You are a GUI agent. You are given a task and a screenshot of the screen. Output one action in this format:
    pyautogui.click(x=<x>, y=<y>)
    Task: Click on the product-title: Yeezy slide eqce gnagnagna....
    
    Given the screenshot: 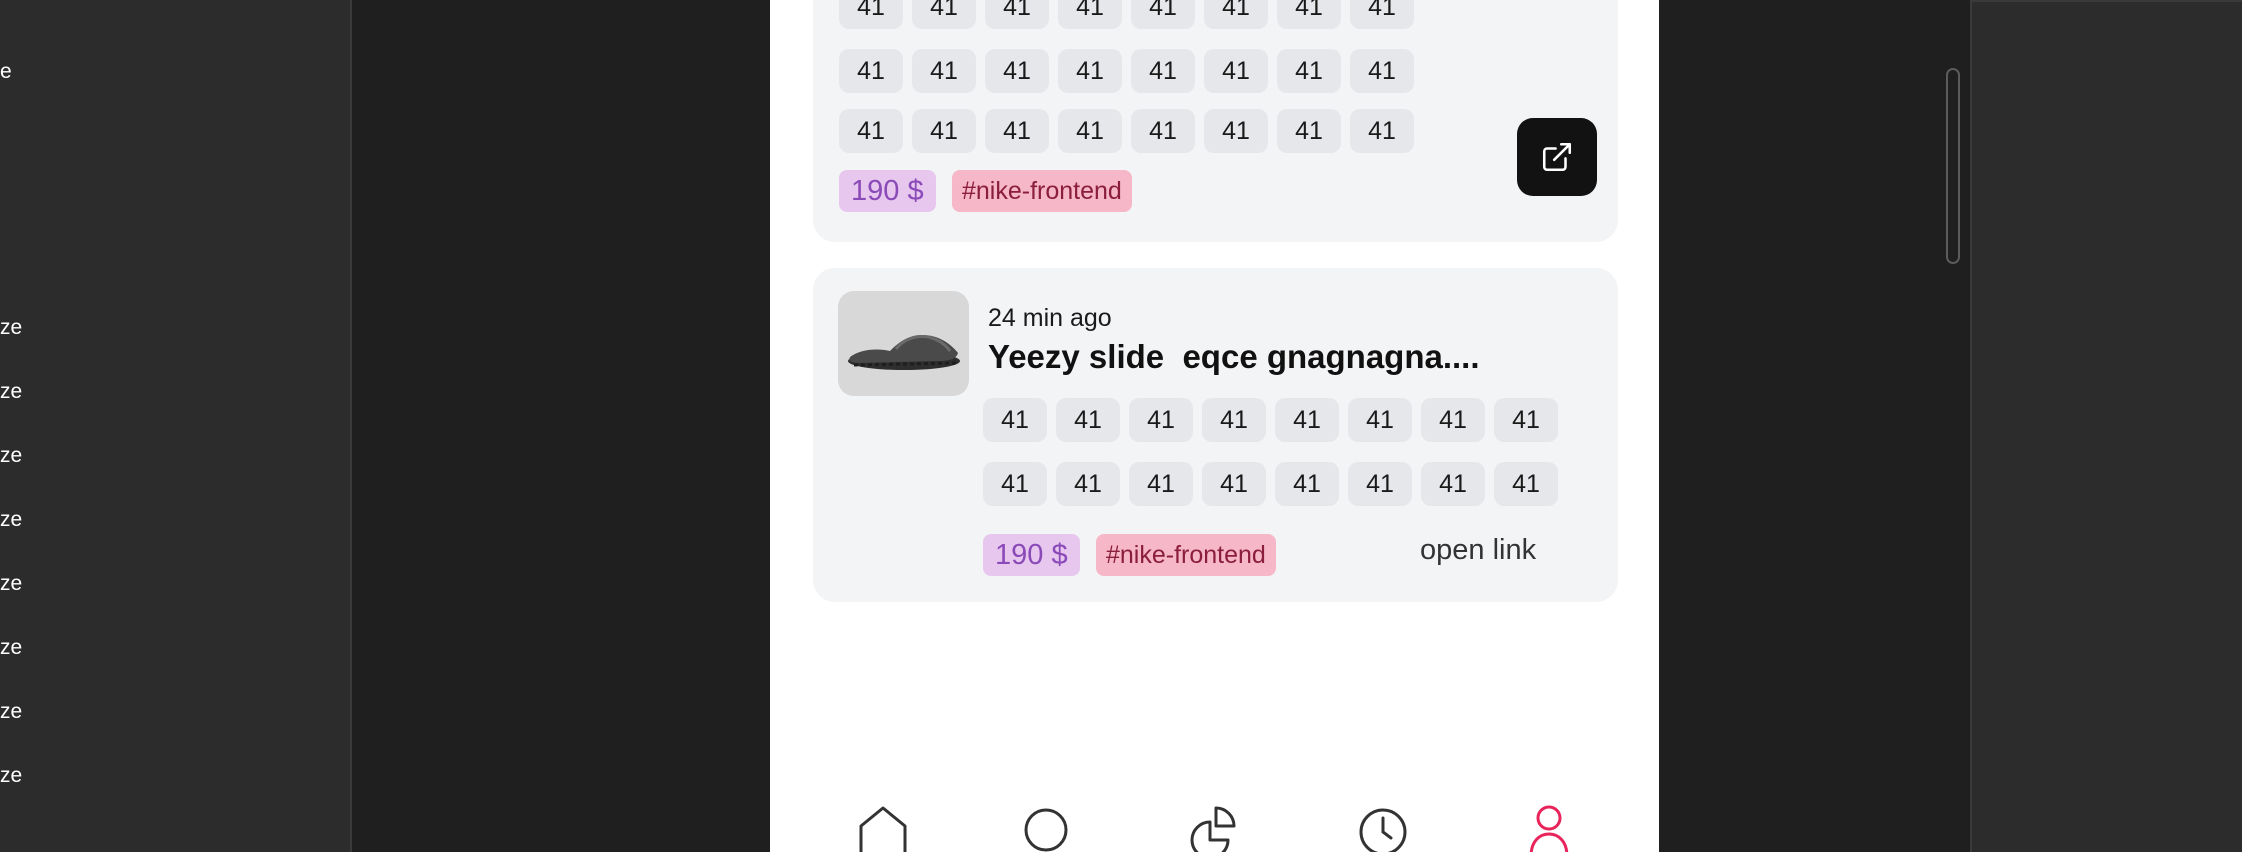 What is the action you would take?
    pyautogui.click(x=1234, y=356)
    